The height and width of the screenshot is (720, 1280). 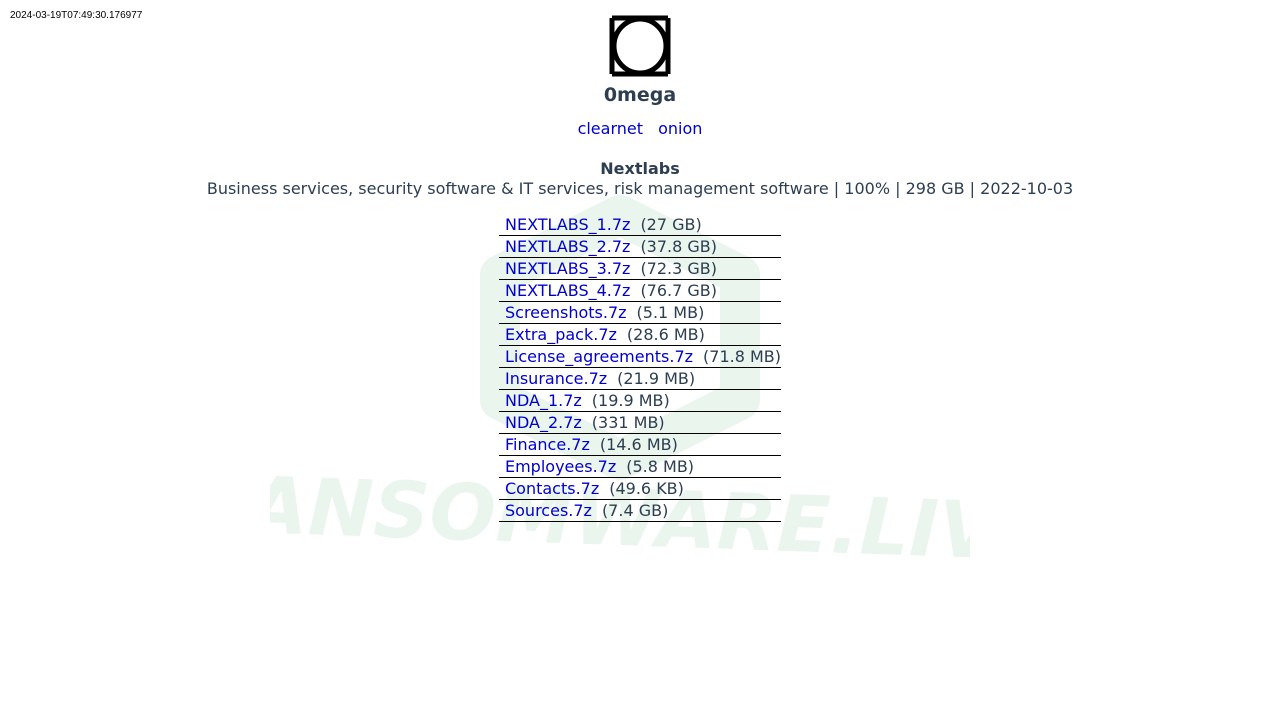 I want to click on file-link: NDA_2.7z, so click(x=543, y=422).